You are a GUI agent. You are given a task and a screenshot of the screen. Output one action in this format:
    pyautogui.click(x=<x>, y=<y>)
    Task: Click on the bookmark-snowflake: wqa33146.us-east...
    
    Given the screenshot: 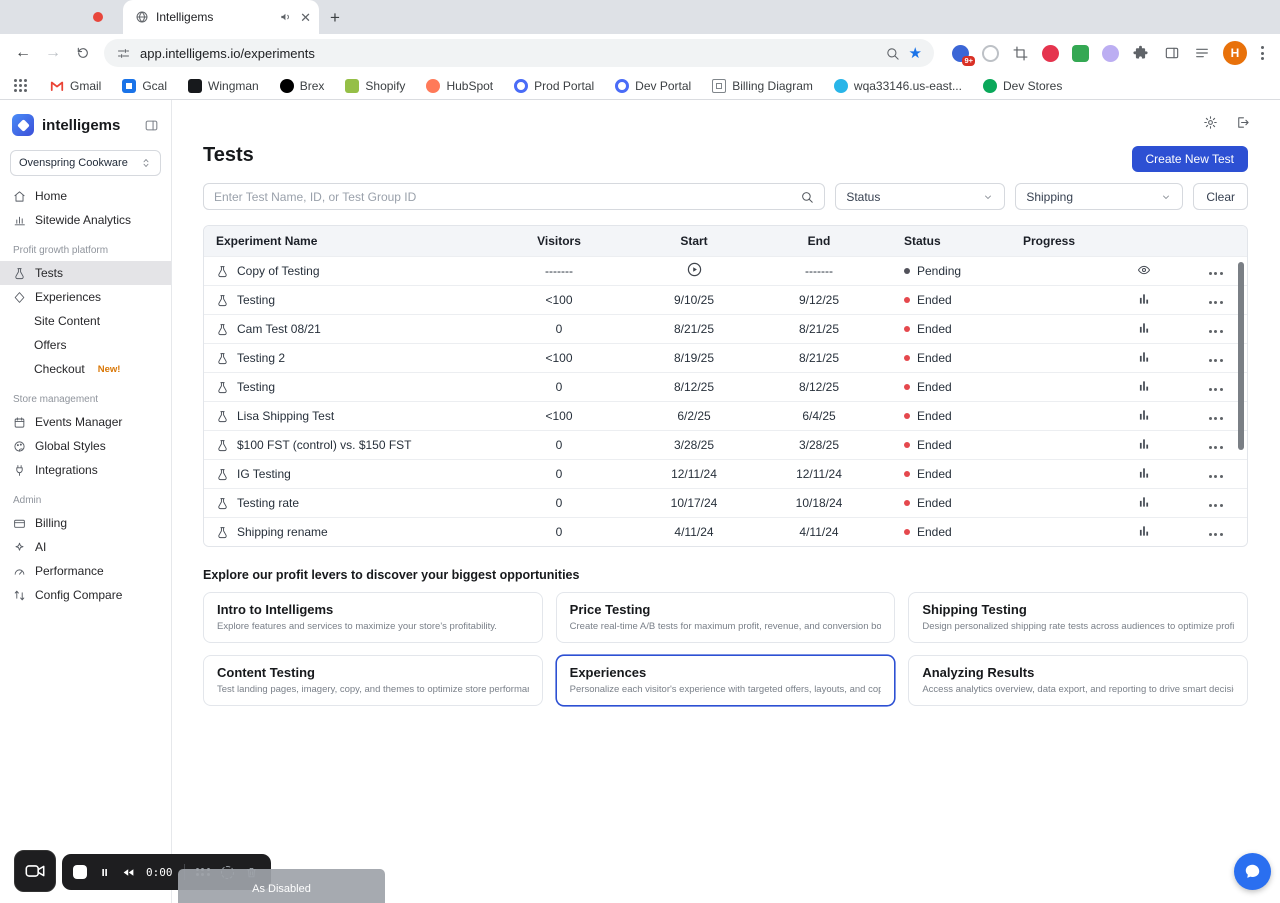 What is the action you would take?
    pyautogui.click(x=897, y=85)
    